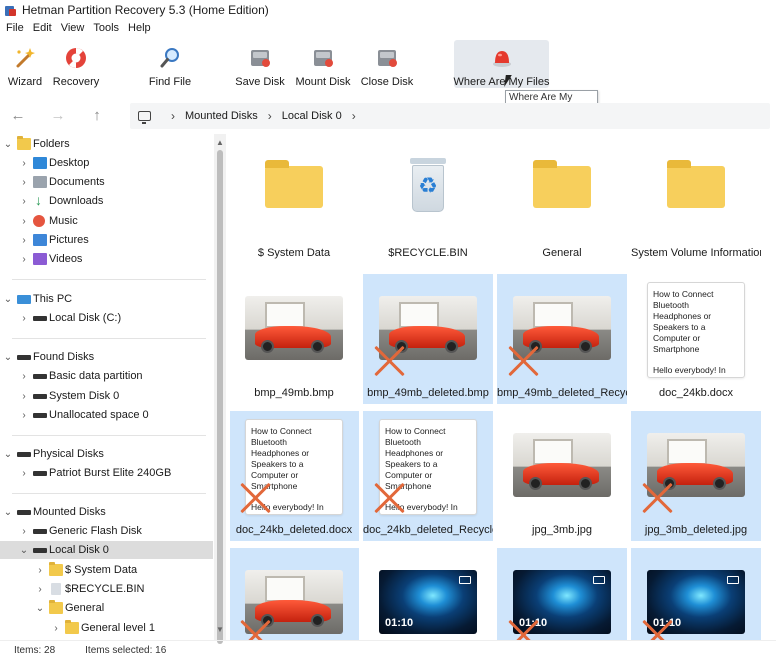  Describe the element at coordinates (89, 589) in the screenshot. I see `tree-item-recycle-bin: › $RECYCLE.BIN` at that location.